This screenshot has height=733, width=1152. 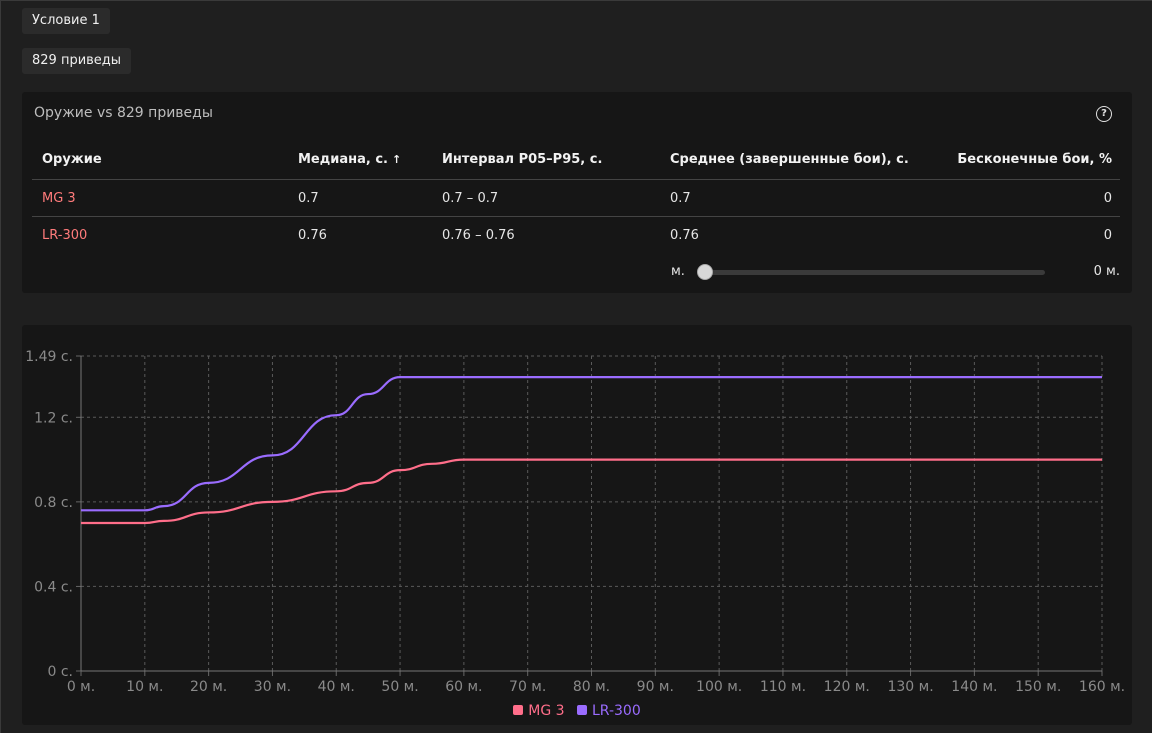 What do you see at coordinates (312, 235) in the screenshot?
I see `median-value: 0.76` at bounding box center [312, 235].